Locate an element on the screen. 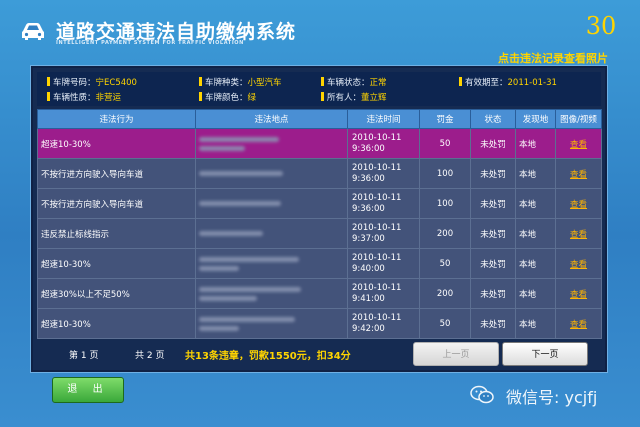 The width and height of the screenshot is (640, 427). table-row: 违反禁止标线指示 2010-10-11 9:37:00 200 未处罚 本地 查看 is located at coordinates (319, 233).